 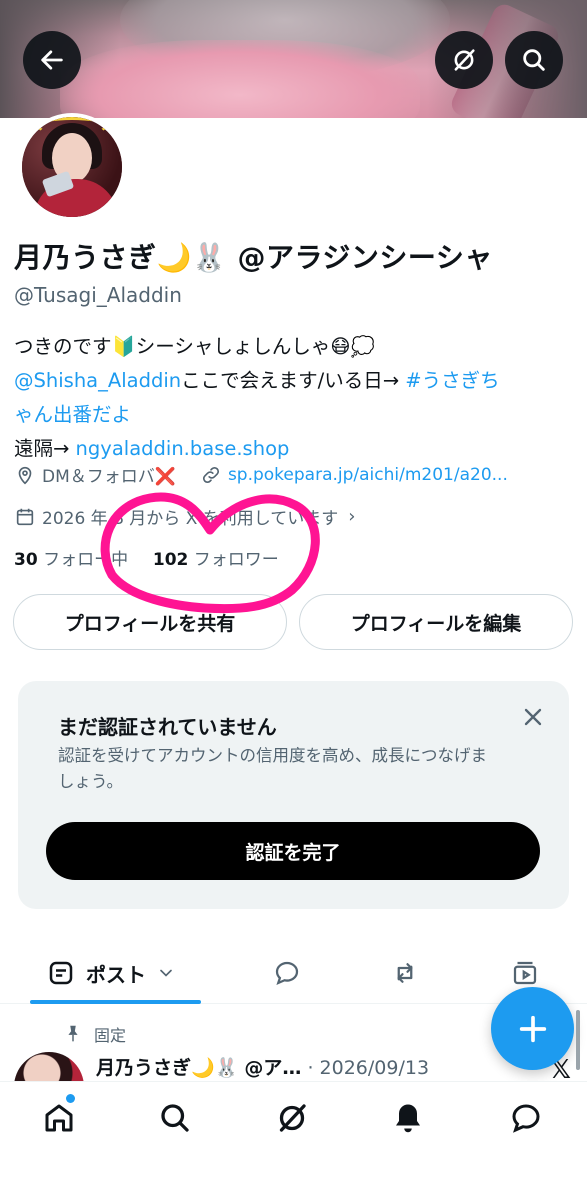 I want to click on tab-indicator, so click(x=115, y=1002).